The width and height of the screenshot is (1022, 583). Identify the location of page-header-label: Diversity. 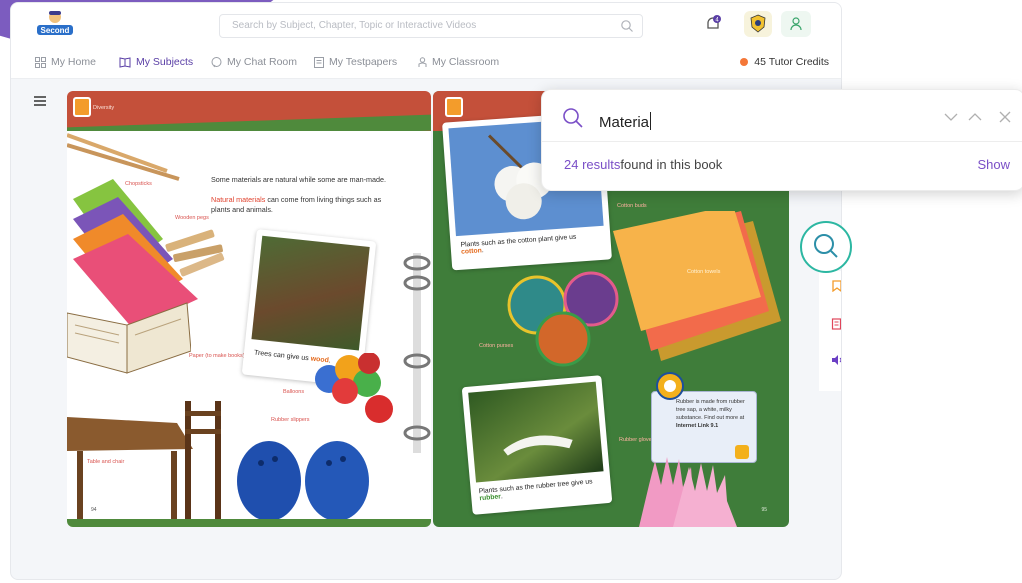
(104, 108).